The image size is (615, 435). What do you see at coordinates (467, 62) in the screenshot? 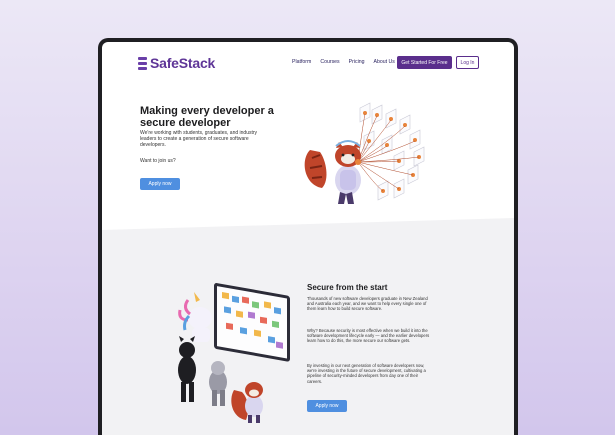
I see `log-in-button: Log In` at bounding box center [467, 62].